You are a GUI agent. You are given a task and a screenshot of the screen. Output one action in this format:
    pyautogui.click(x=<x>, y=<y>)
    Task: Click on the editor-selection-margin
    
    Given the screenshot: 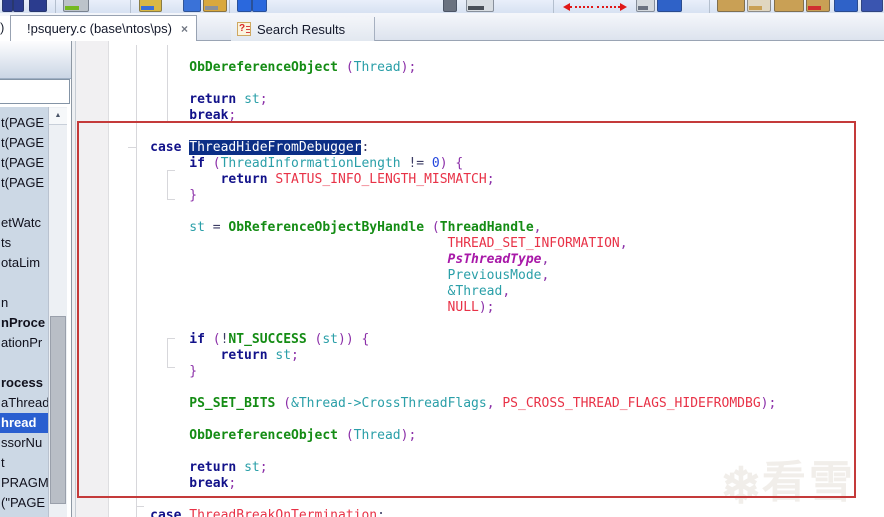 What is the action you would take?
    pyautogui.click(x=92, y=279)
    